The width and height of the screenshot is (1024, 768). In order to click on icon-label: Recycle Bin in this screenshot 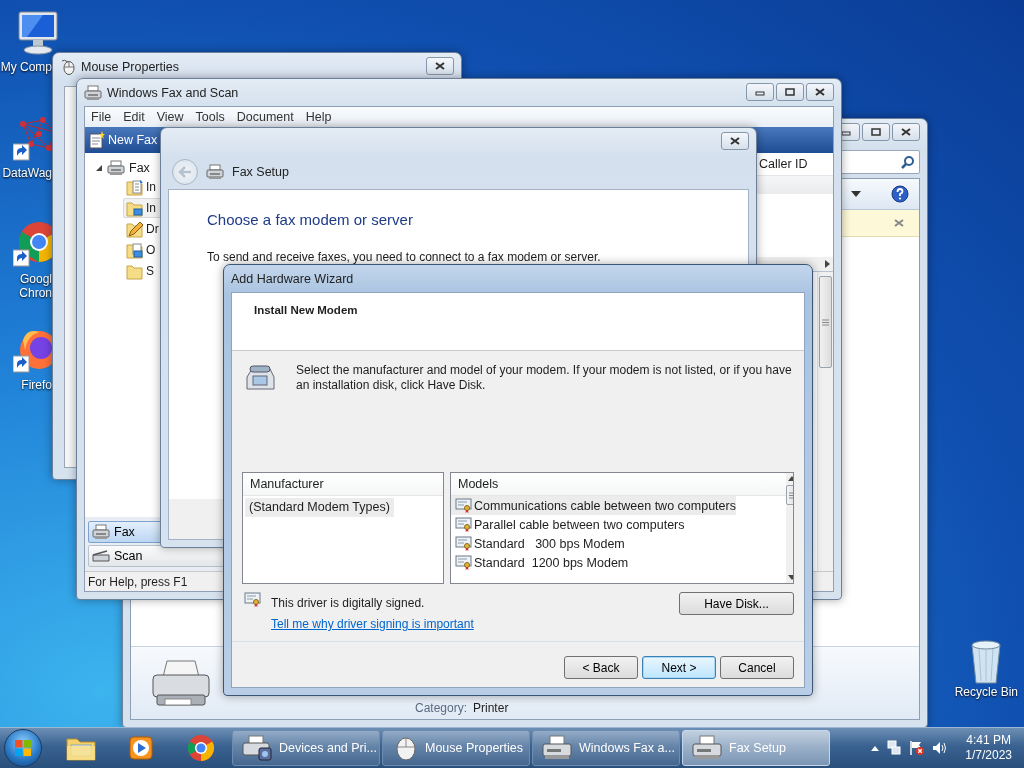, I will do `click(986, 692)`.